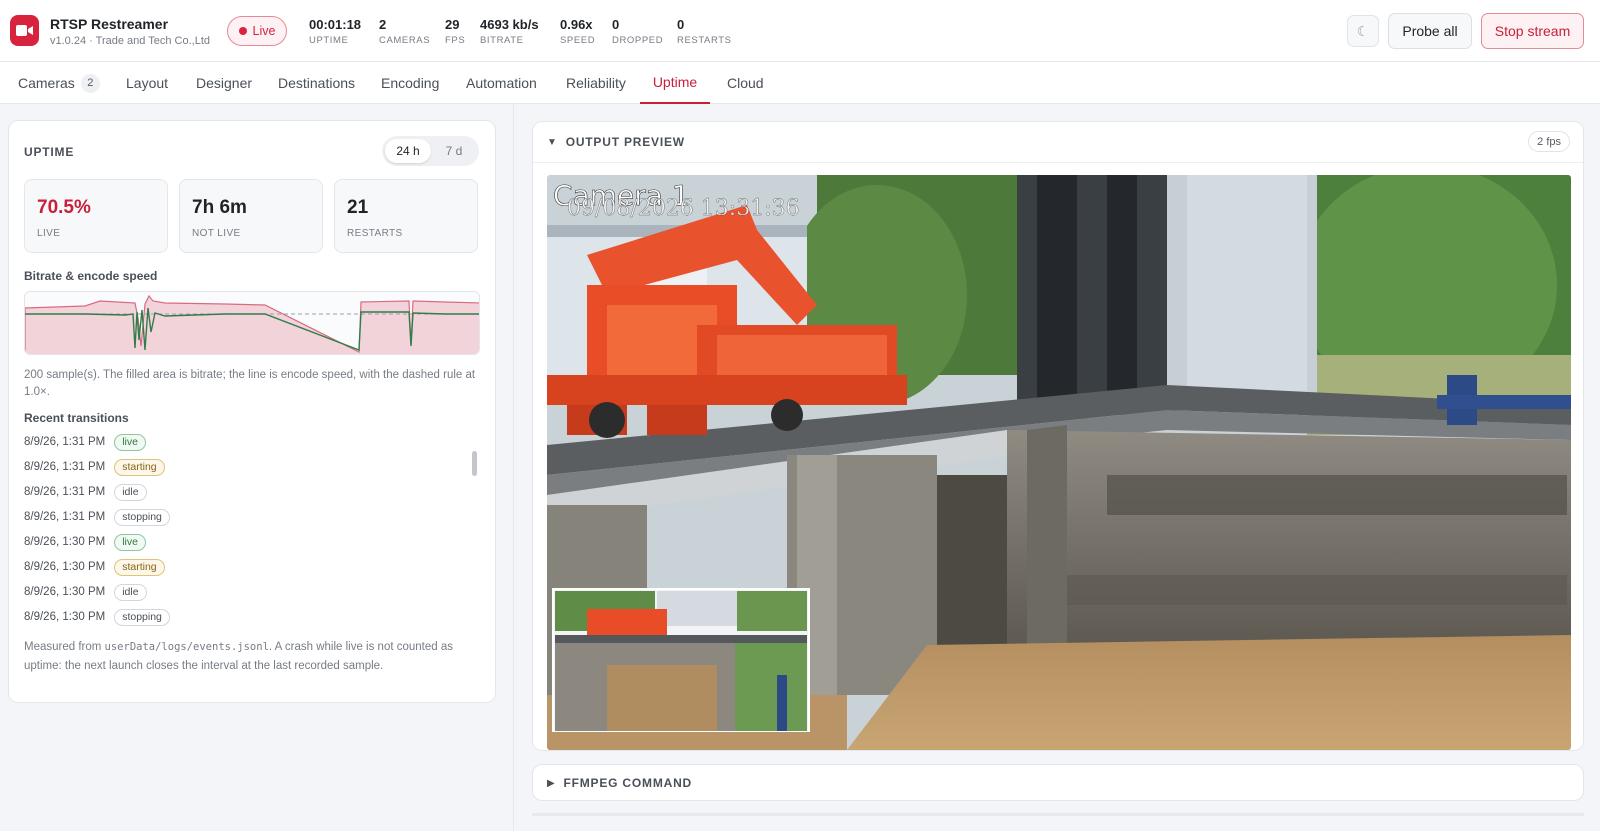 This screenshot has height=831, width=1600. I want to click on transition-row: 8/9/26, 1:31 PM stopping, so click(239, 517).